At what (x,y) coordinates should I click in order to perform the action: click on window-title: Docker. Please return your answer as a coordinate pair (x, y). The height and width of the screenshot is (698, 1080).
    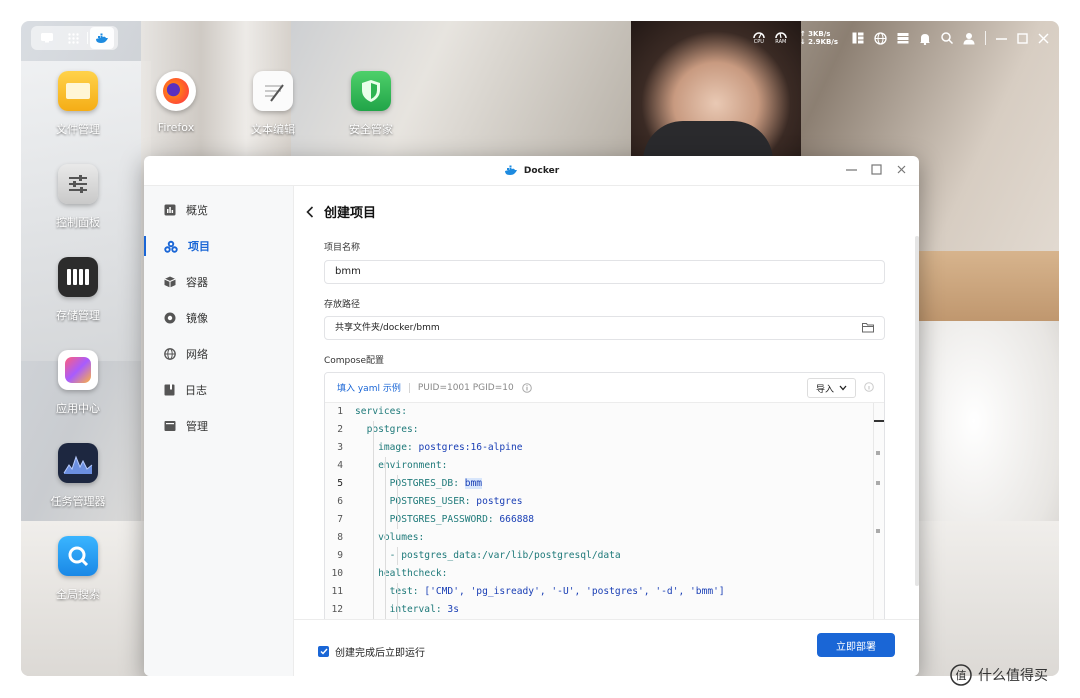
    Looking at the image, I should click on (541, 170).